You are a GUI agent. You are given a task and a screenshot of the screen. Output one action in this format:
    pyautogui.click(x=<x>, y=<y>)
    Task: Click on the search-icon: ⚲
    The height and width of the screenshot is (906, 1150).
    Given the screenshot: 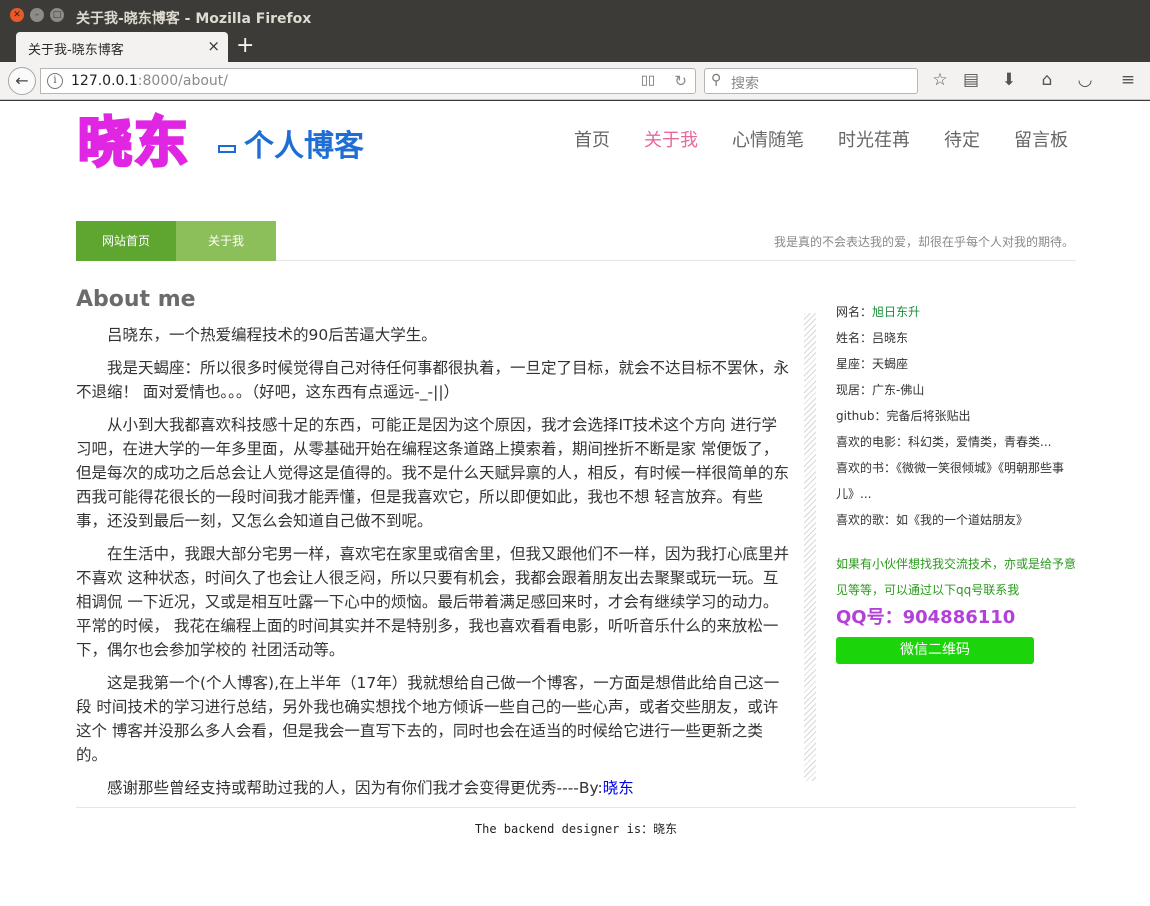 What is the action you would take?
    pyautogui.click(x=716, y=80)
    